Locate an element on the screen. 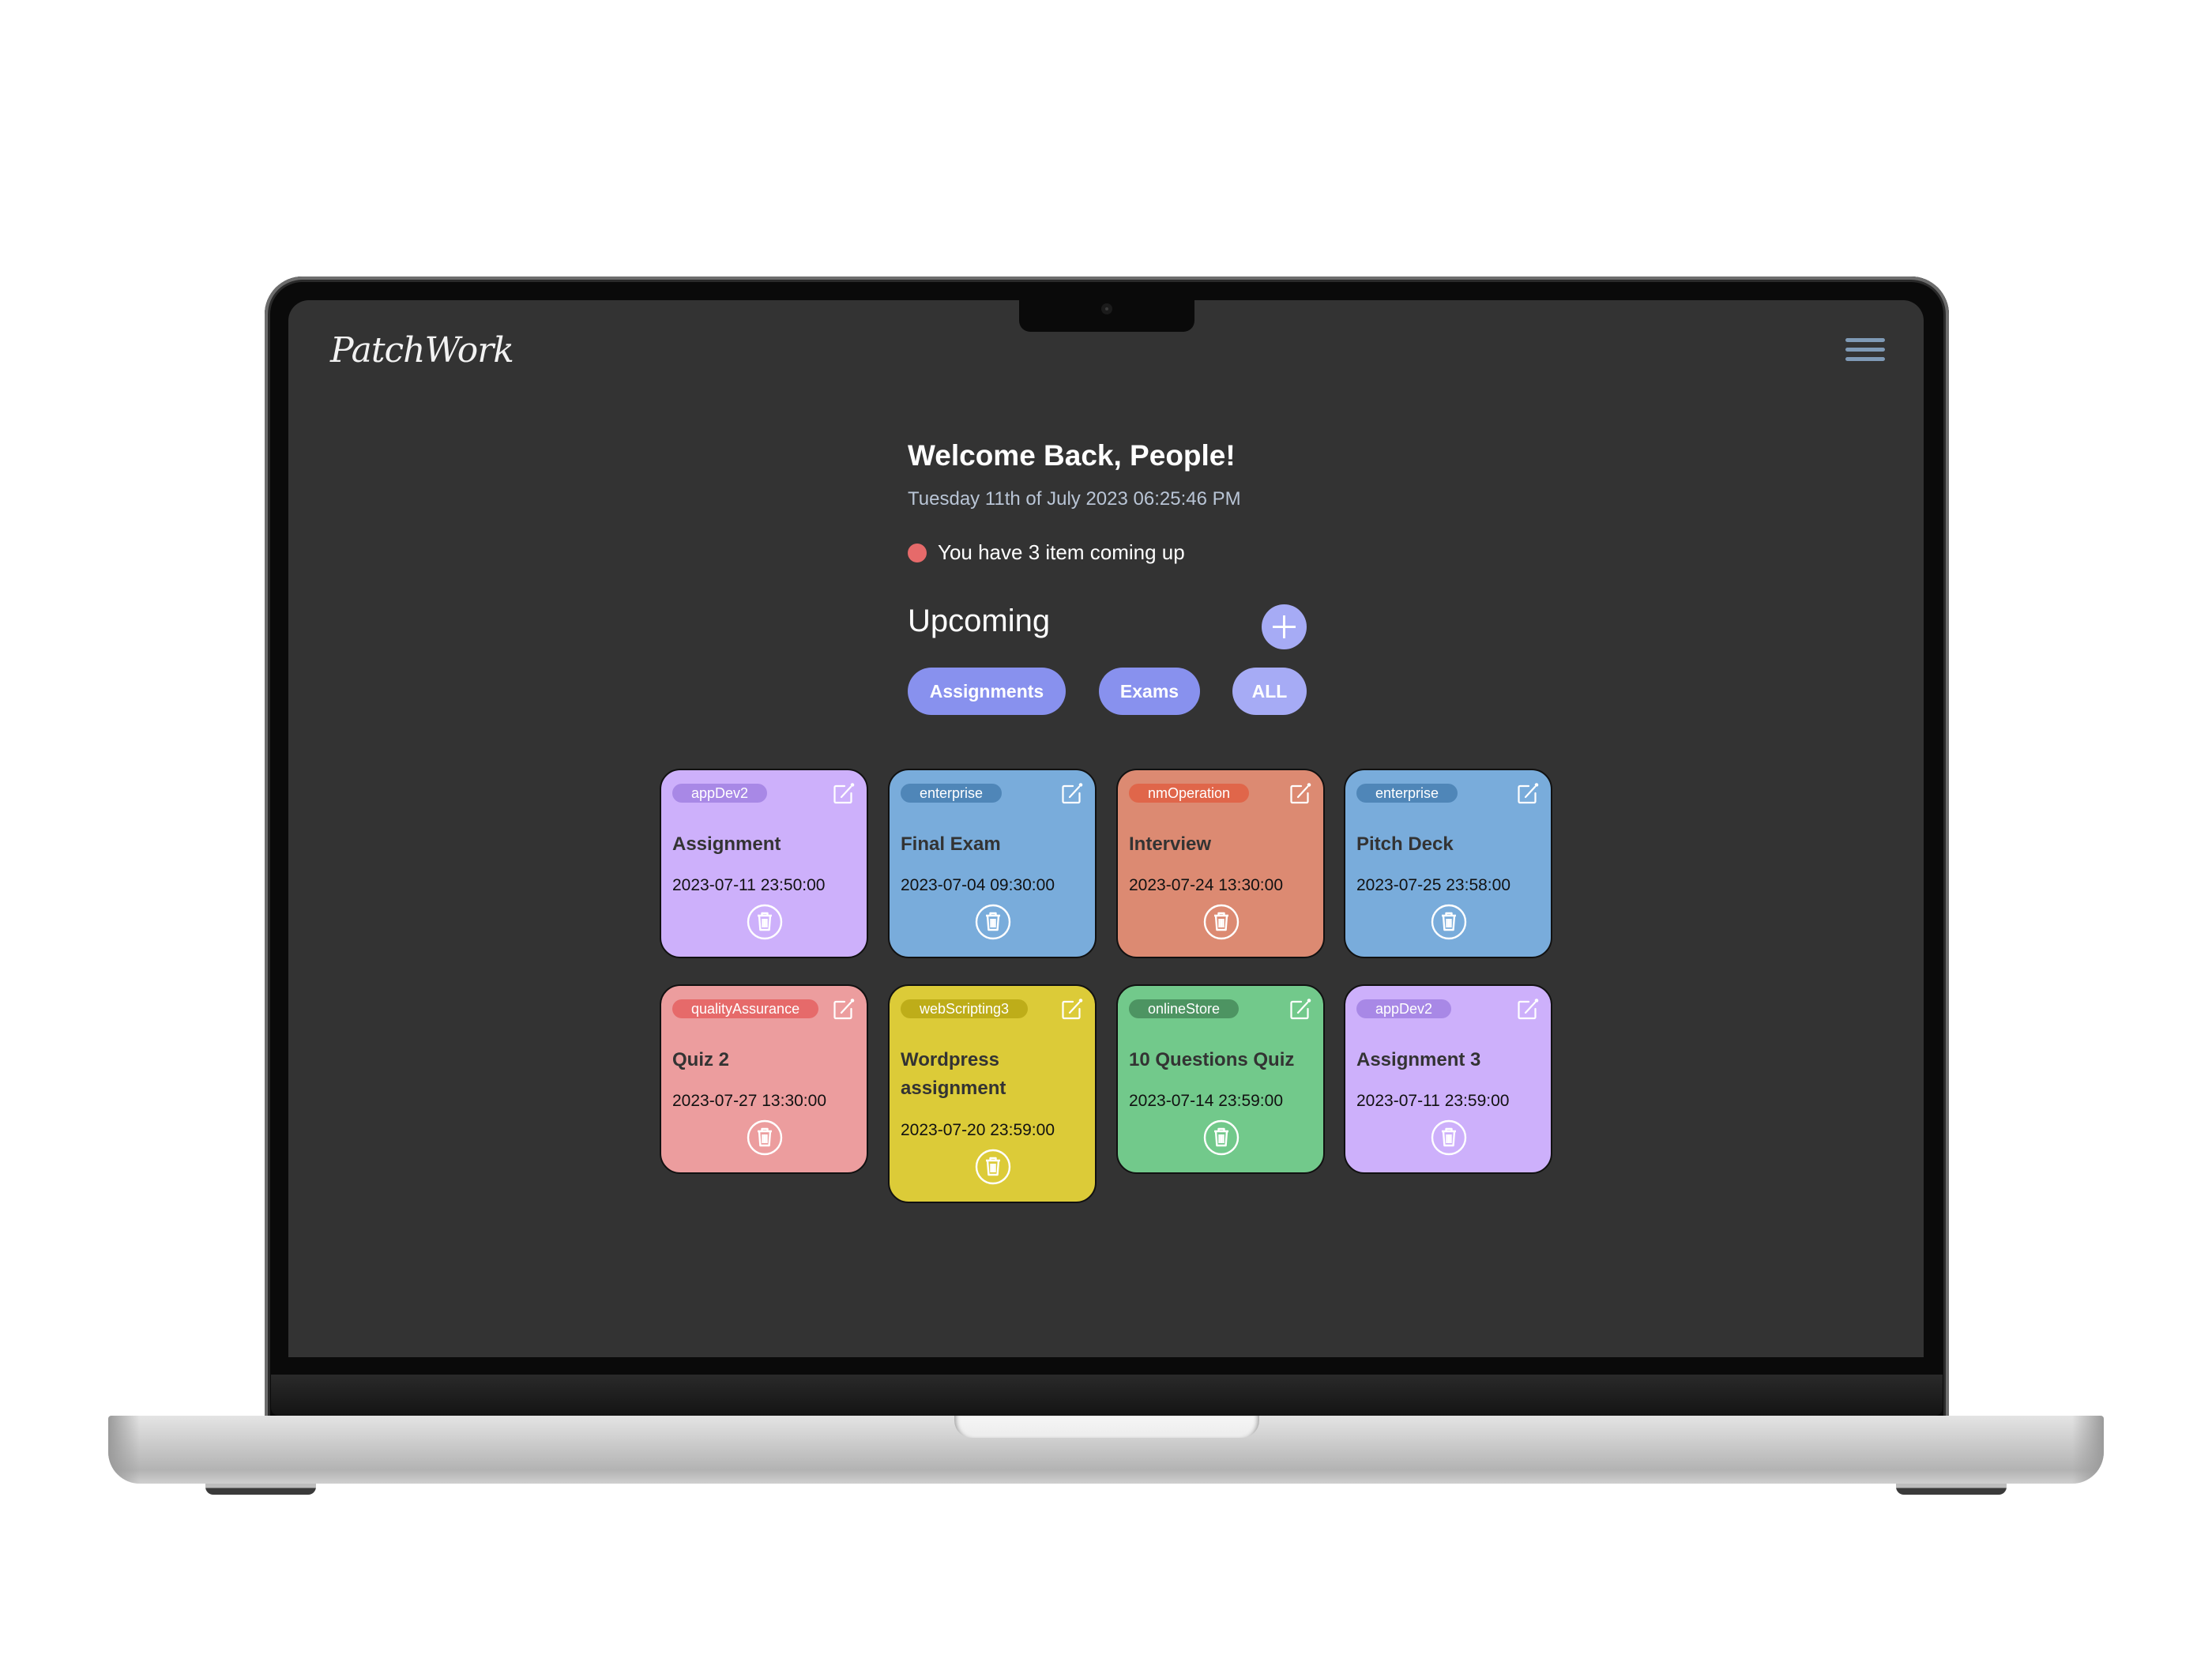 The image size is (2212, 1659). card-title: 10 Questions Quiz is located at coordinates (1212, 1060).